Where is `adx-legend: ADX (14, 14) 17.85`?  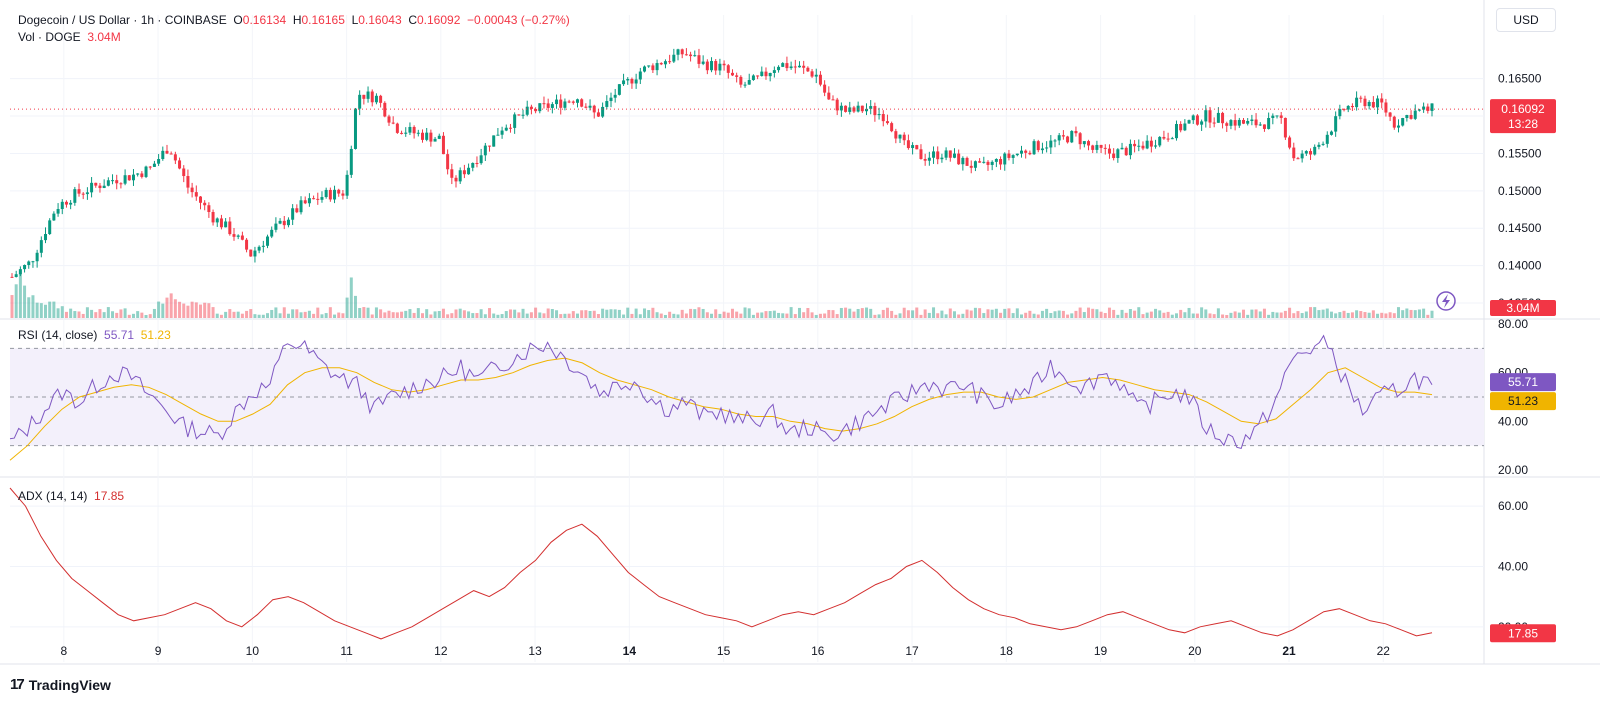 adx-legend: ADX (14, 14) 17.85 is located at coordinates (71, 496).